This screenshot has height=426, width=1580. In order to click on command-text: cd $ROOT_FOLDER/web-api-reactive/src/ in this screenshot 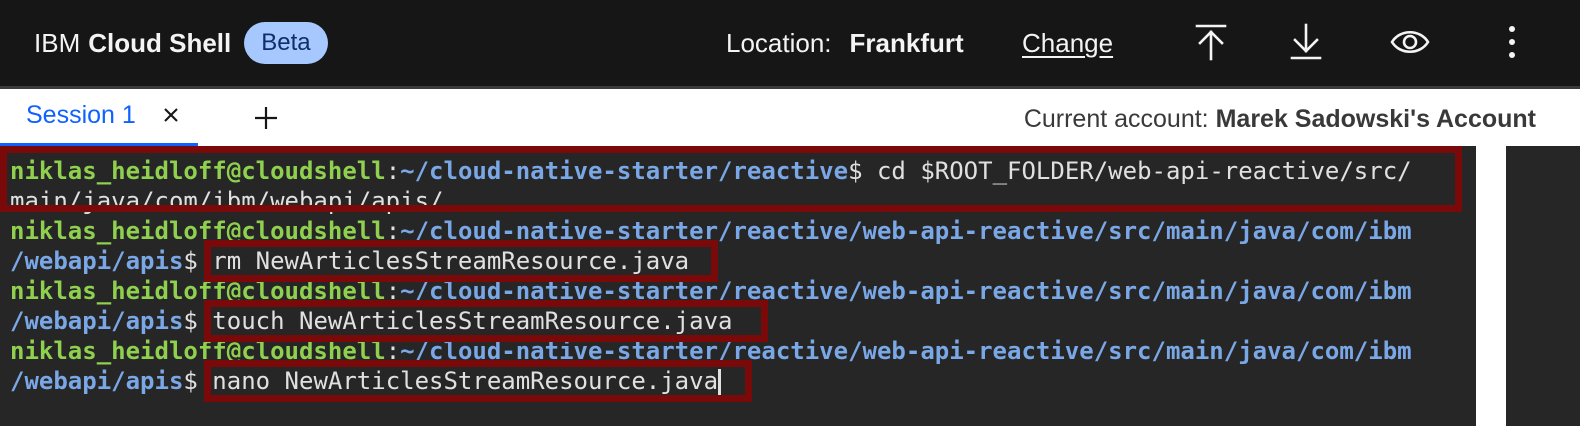, I will do `click(1144, 171)`.